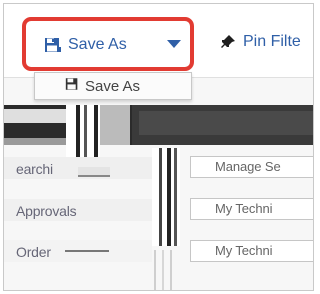 This screenshot has height=294, width=320. I want to click on save-as-label: Save As, so click(97, 44).